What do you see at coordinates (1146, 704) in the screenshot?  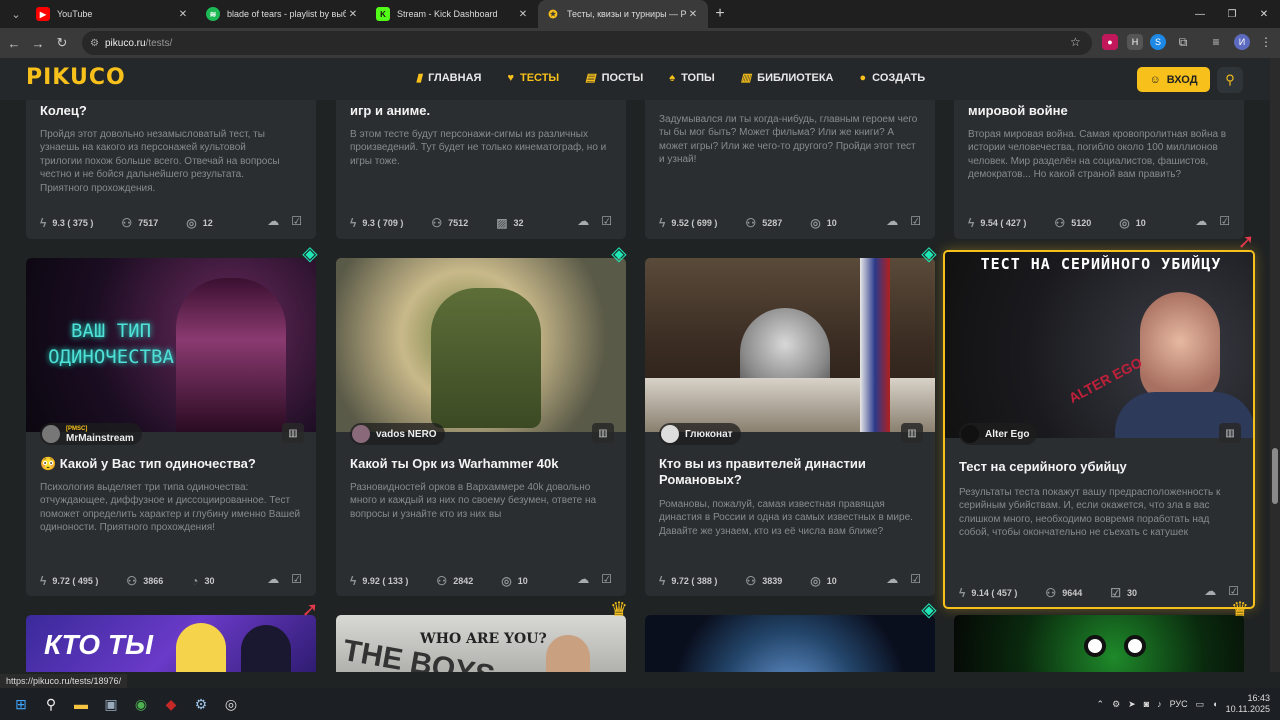 I see `discord-icon: ◙` at bounding box center [1146, 704].